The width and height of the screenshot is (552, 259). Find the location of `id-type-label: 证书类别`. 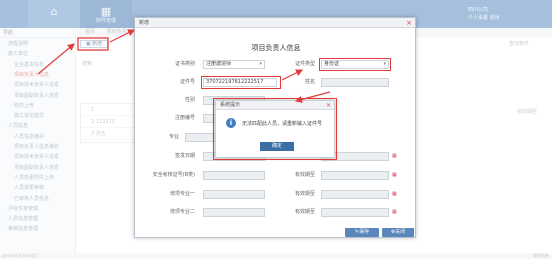

id-type-label: 证书类别 is located at coordinates (184, 64).